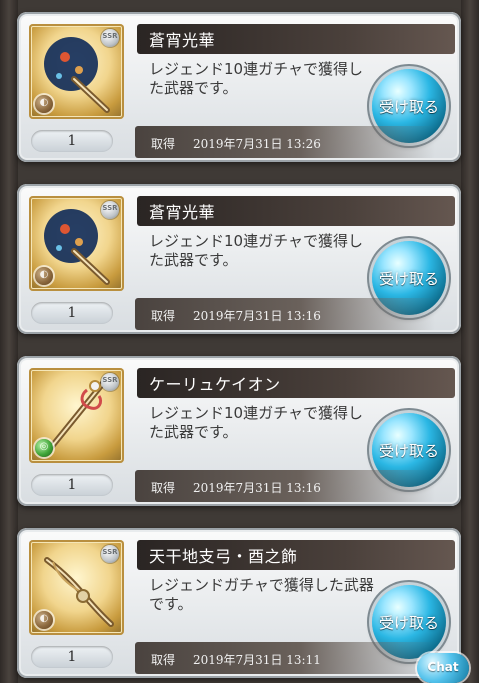 The image size is (479, 683). I want to click on right-decorative-rail, so click(470, 341).